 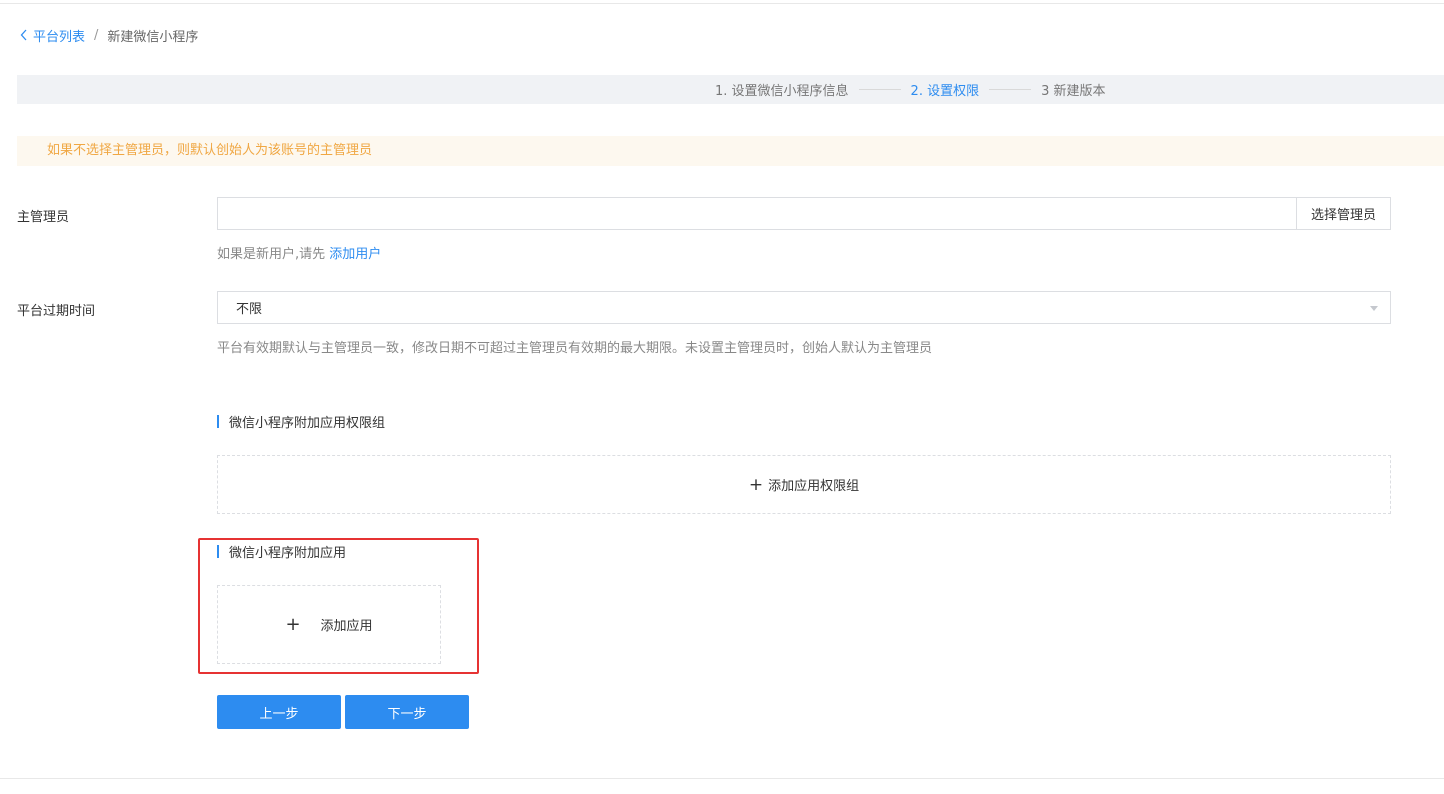 I want to click on add-user-link: 添加用户, so click(x=355, y=254).